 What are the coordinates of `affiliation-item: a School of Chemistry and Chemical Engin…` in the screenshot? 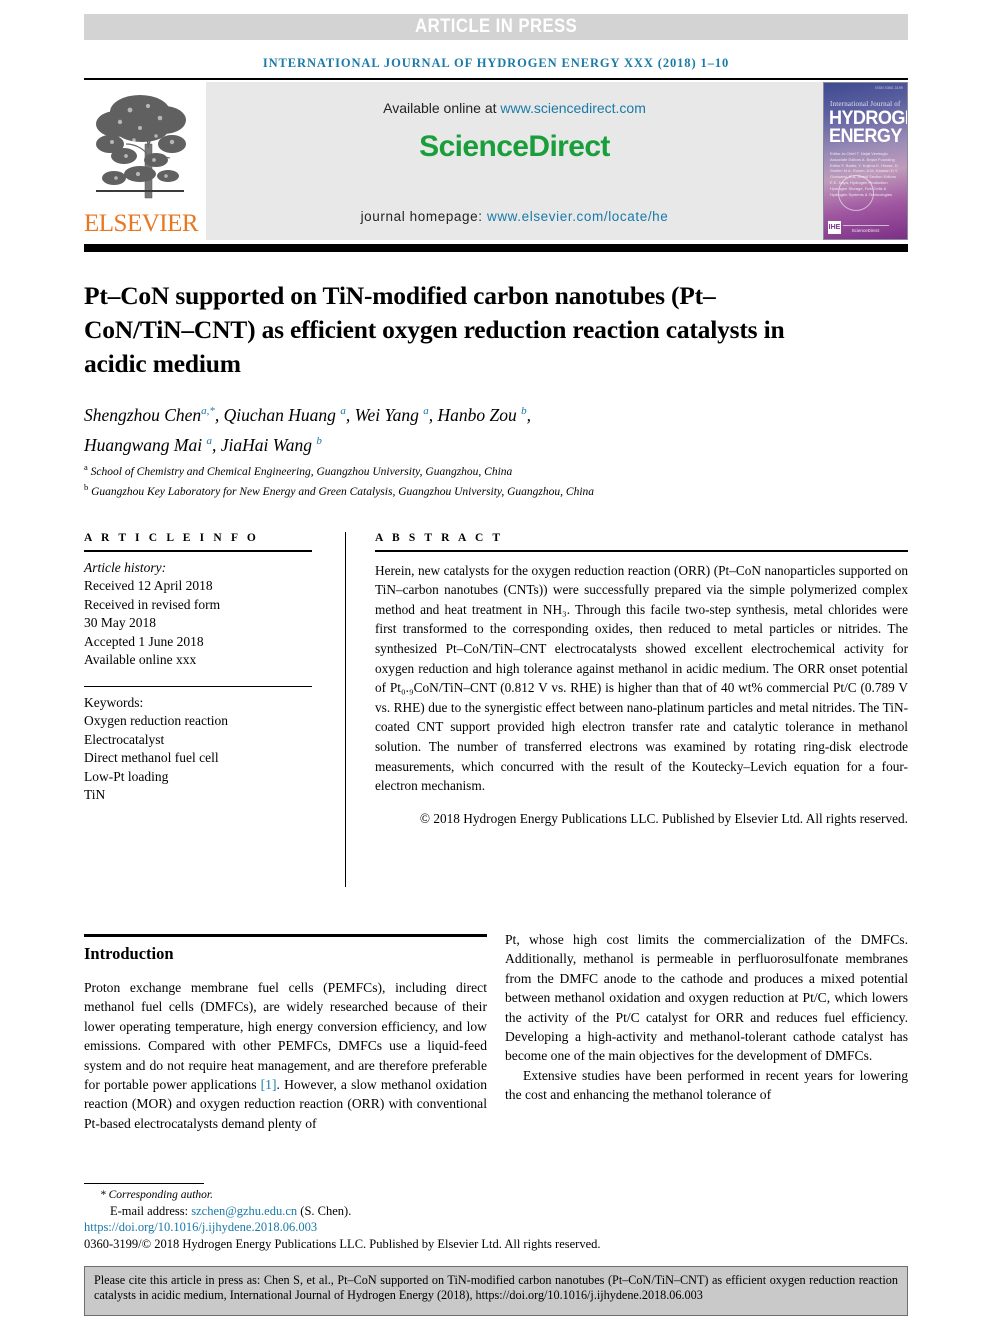 It's located at (484, 470).